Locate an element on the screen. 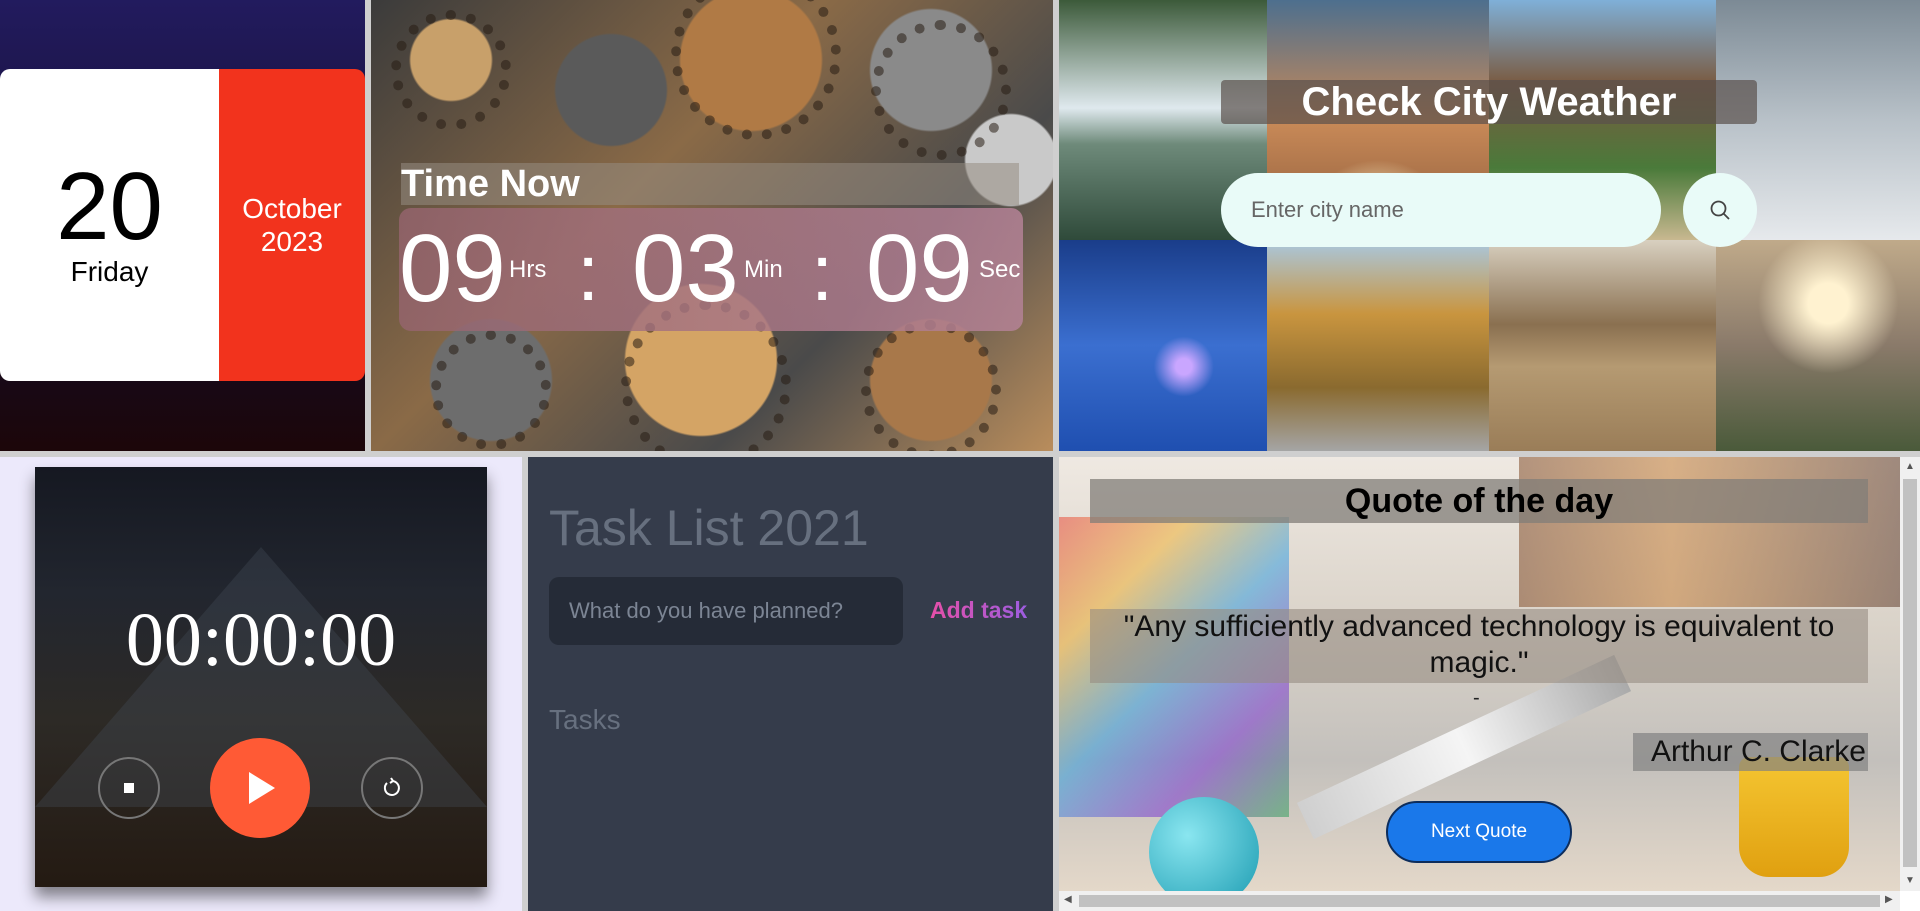  play-button is located at coordinates (260, 788).